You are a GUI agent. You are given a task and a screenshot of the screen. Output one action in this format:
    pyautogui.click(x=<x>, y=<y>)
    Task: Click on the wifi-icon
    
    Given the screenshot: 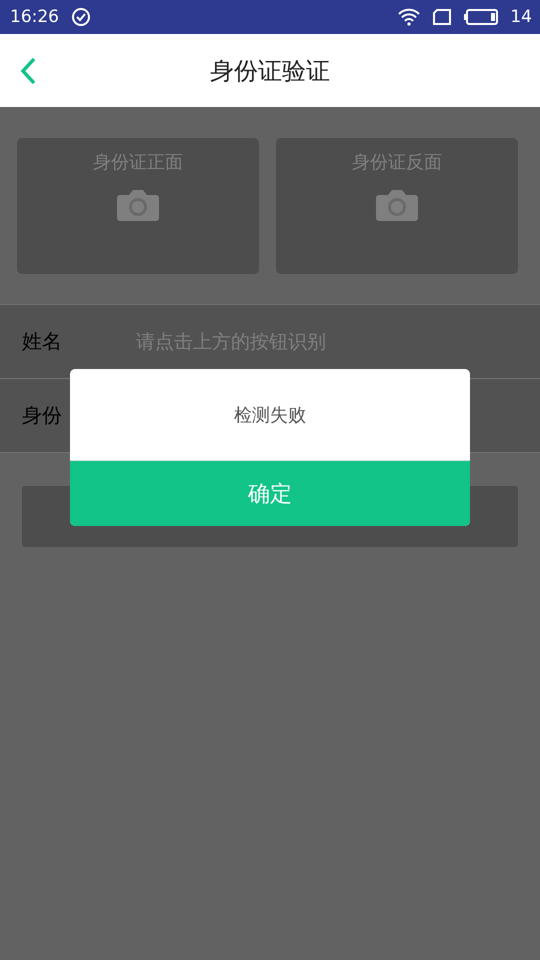 What is the action you would take?
    pyautogui.click(x=409, y=17)
    